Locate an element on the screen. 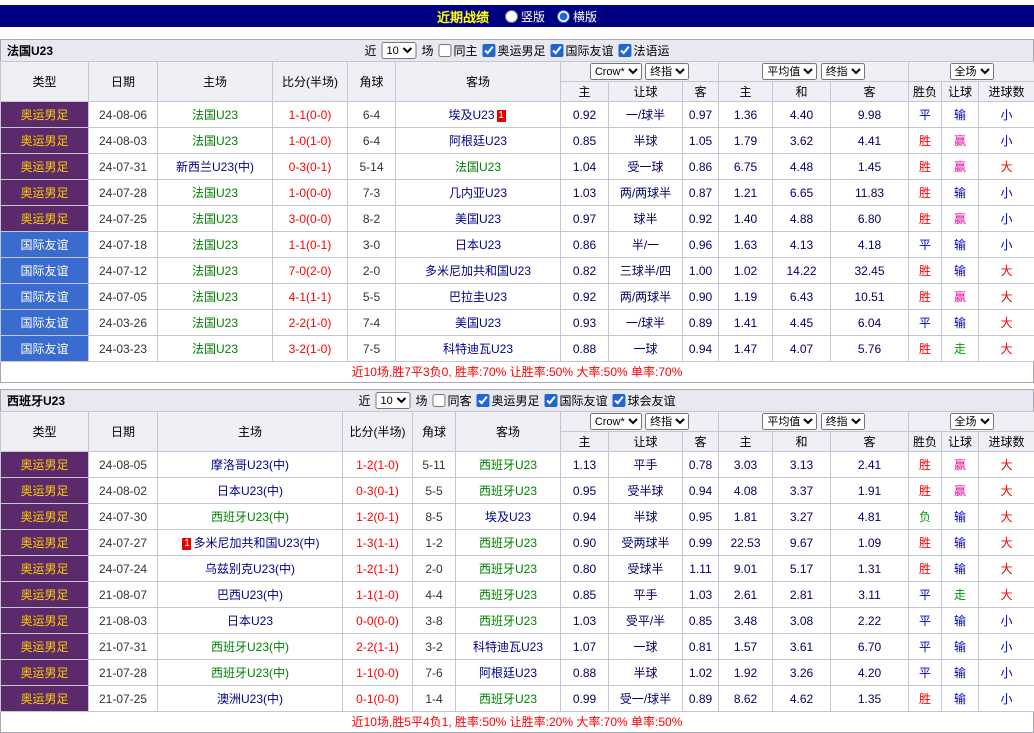  home-team-cell: 日本U23 is located at coordinates (250, 620).